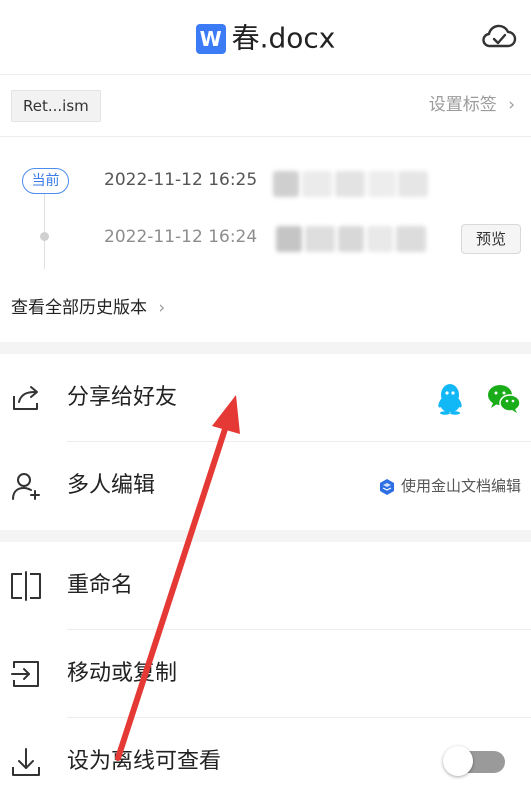  I want to click on kingsoft-docs-link: 使用金山文档编辑, so click(450, 486).